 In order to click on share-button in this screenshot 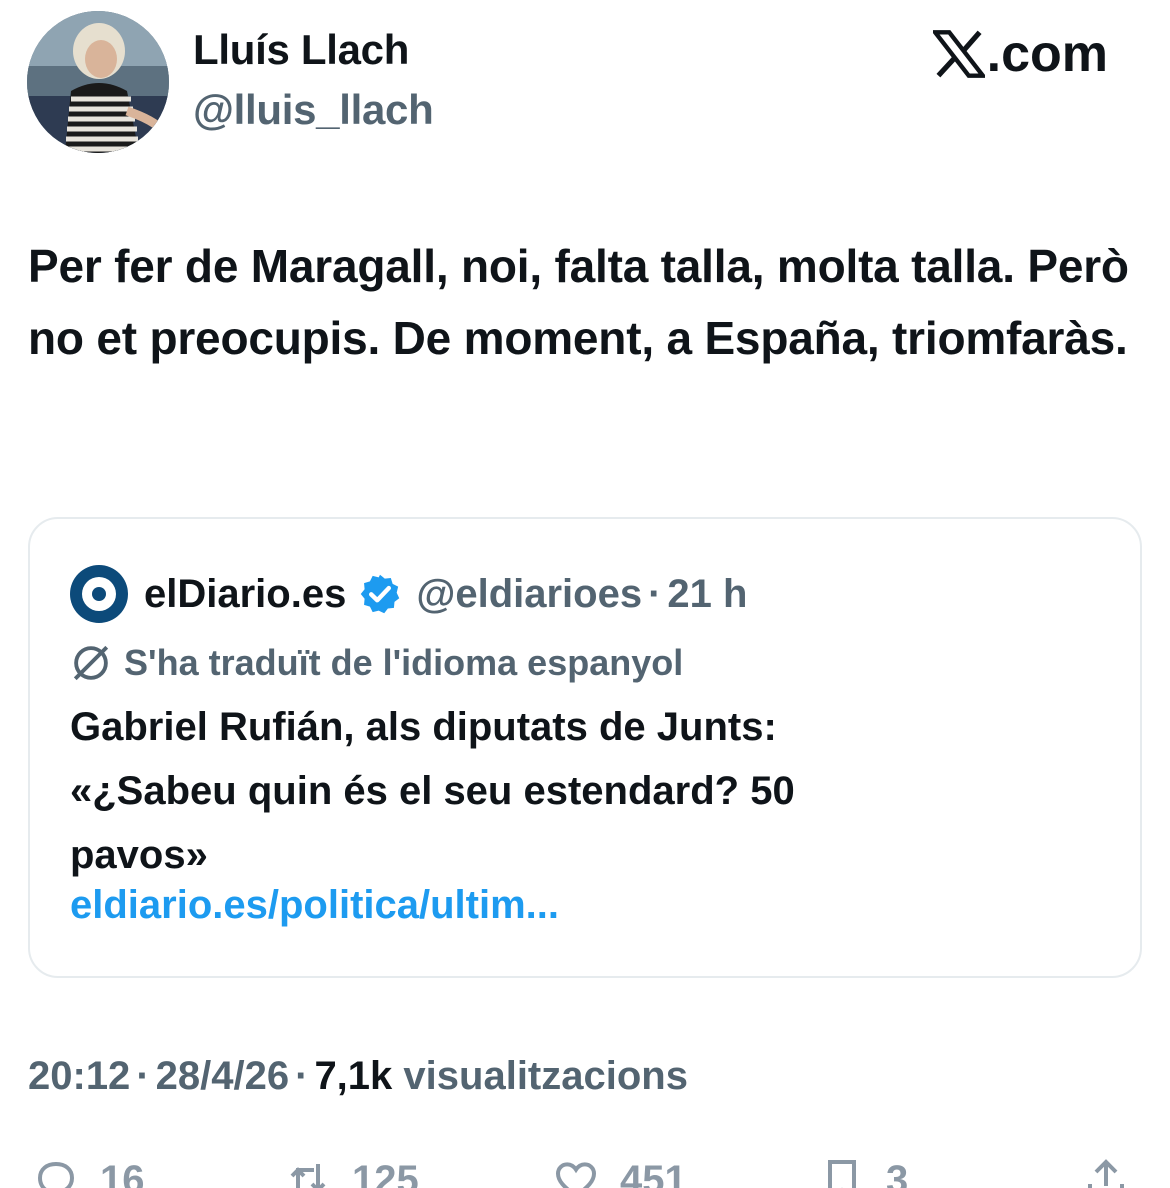, I will do `click(1106, 1172)`.